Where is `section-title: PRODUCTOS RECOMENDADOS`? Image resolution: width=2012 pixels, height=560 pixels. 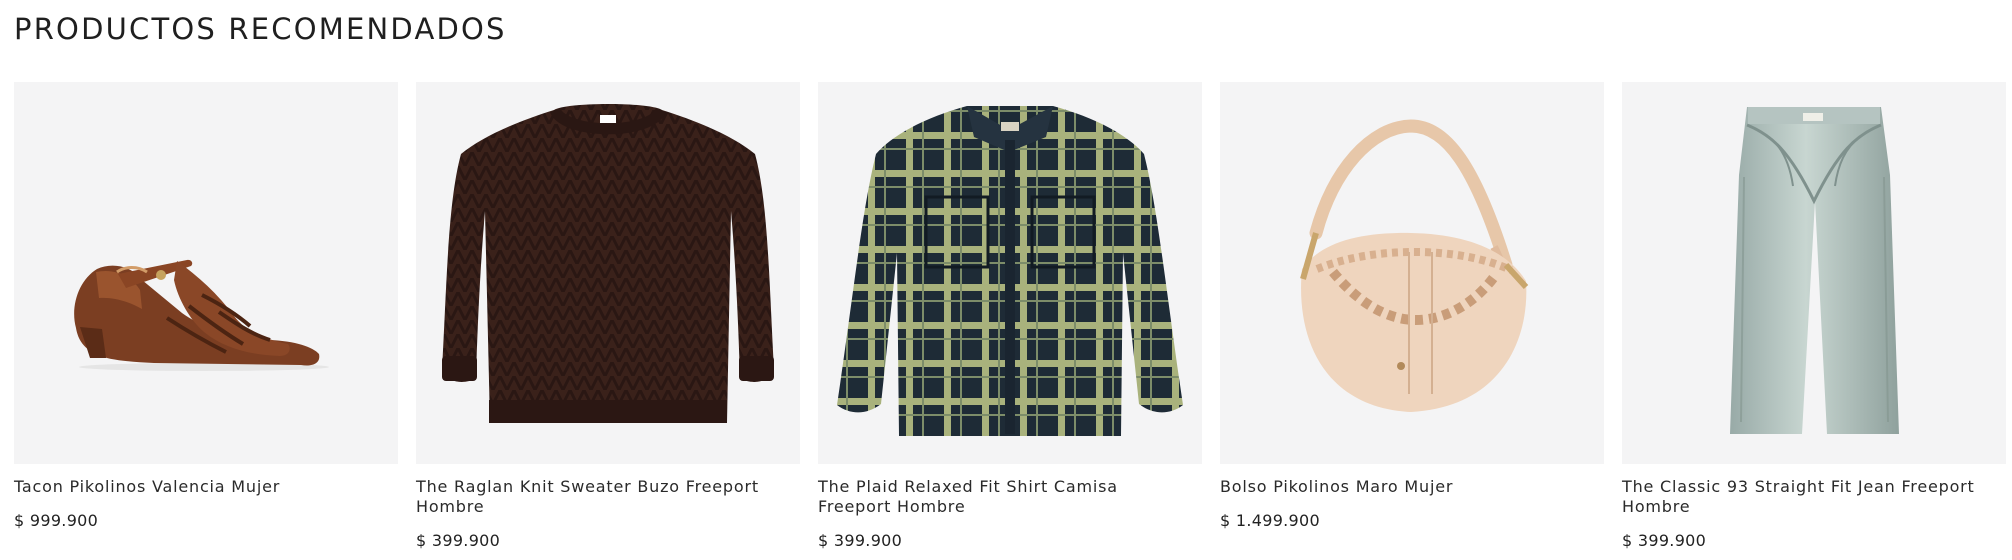
section-title: PRODUCTOS RECOMENDADOS is located at coordinates (260, 29).